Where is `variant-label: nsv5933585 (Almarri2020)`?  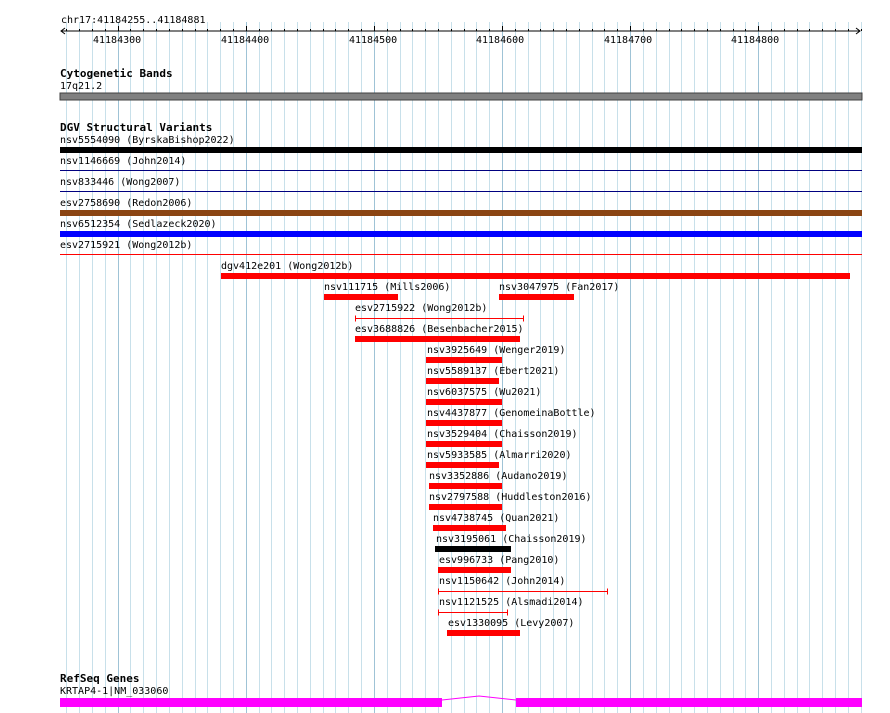
variant-label: nsv5933585 (Almarri2020) is located at coordinates (499, 455).